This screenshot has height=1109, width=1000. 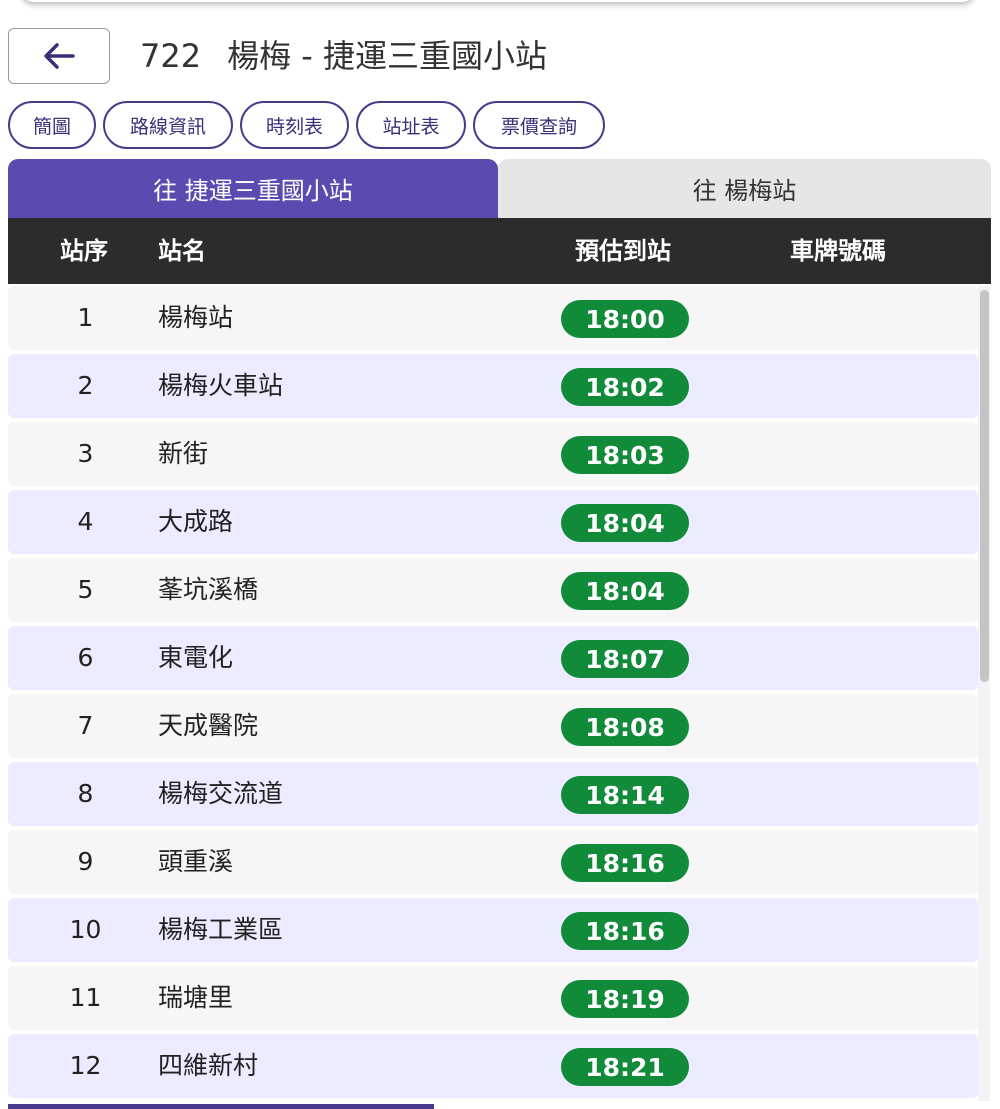 I want to click on stop-seq: 3, so click(x=85, y=453).